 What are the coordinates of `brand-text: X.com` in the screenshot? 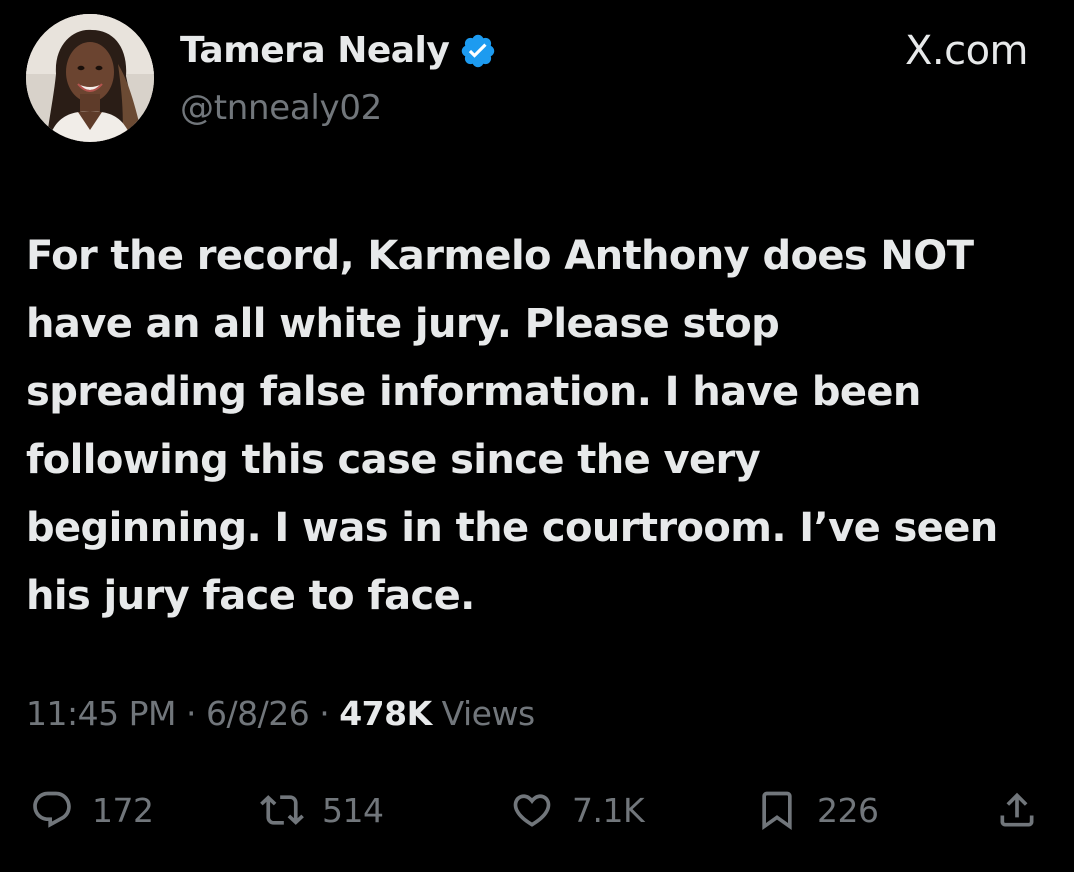 It's located at (966, 51).